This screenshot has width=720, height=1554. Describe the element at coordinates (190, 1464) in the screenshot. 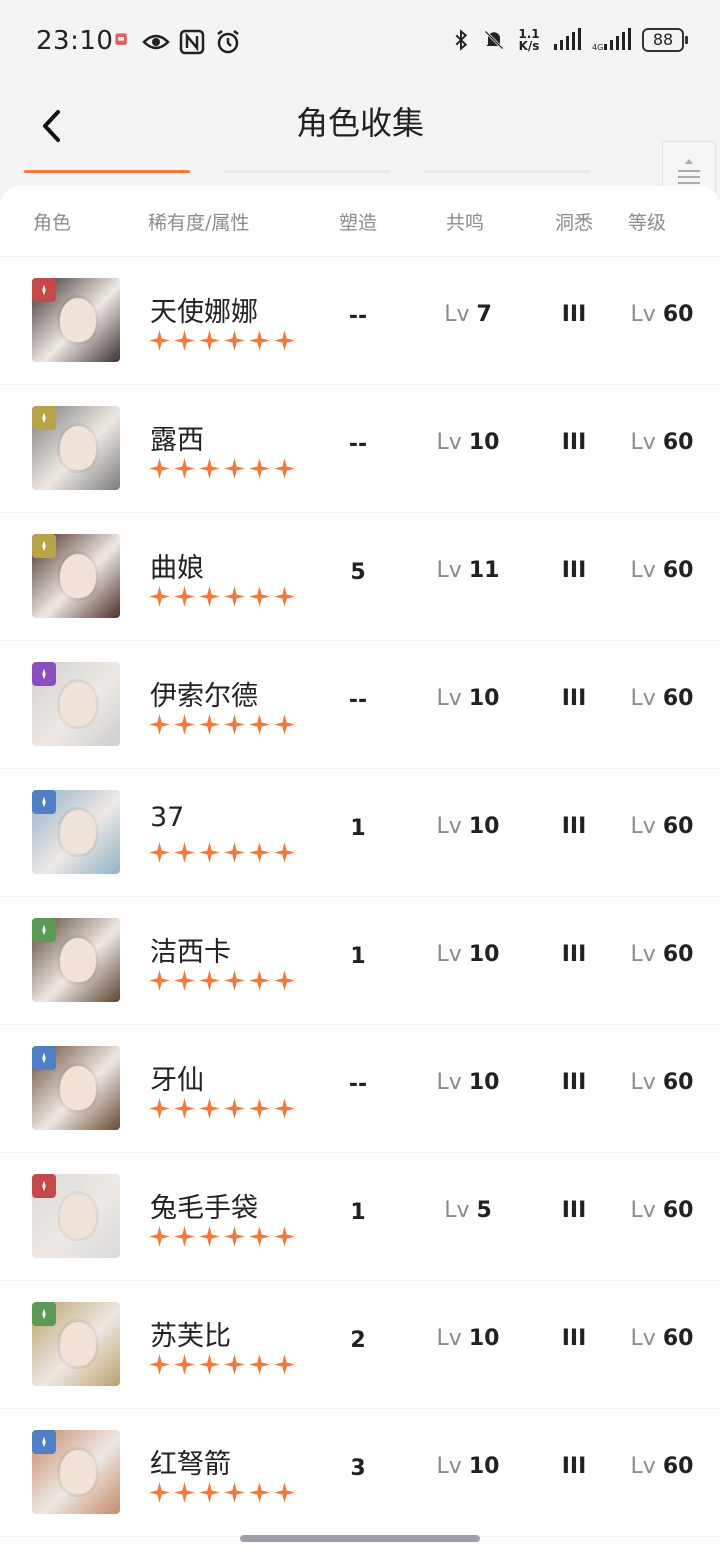

I see `character-name: 红弩箭` at that location.